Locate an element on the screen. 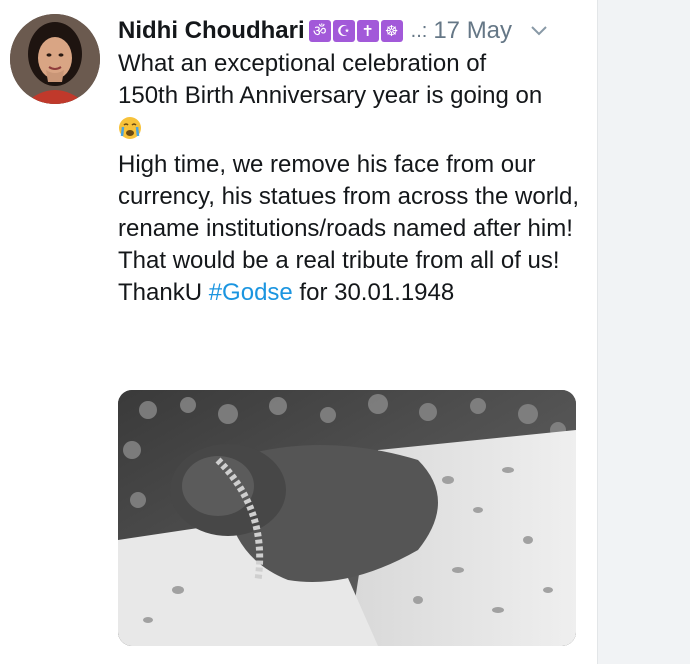 The height and width of the screenshot is (664, 690). emoji-badges: ॐ ☪ ✝ ☸ is located at coordinates (355, 31).